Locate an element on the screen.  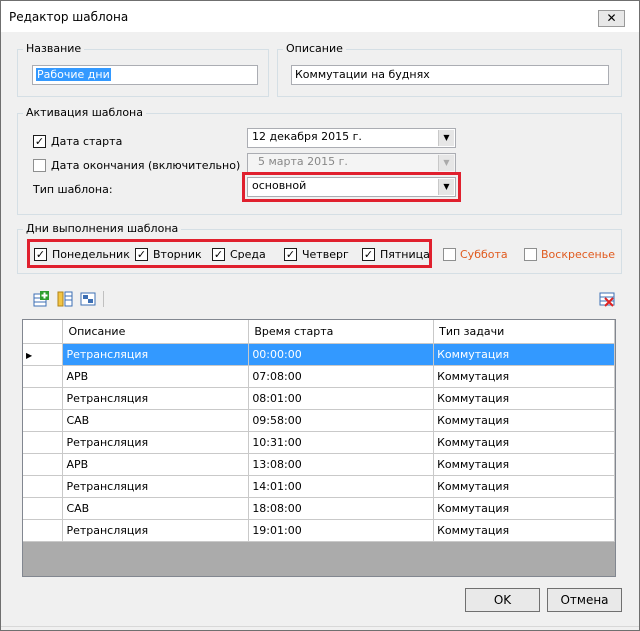
table-row: САВ 18:08:00 Коммутация is located at coordinates (319, 508).